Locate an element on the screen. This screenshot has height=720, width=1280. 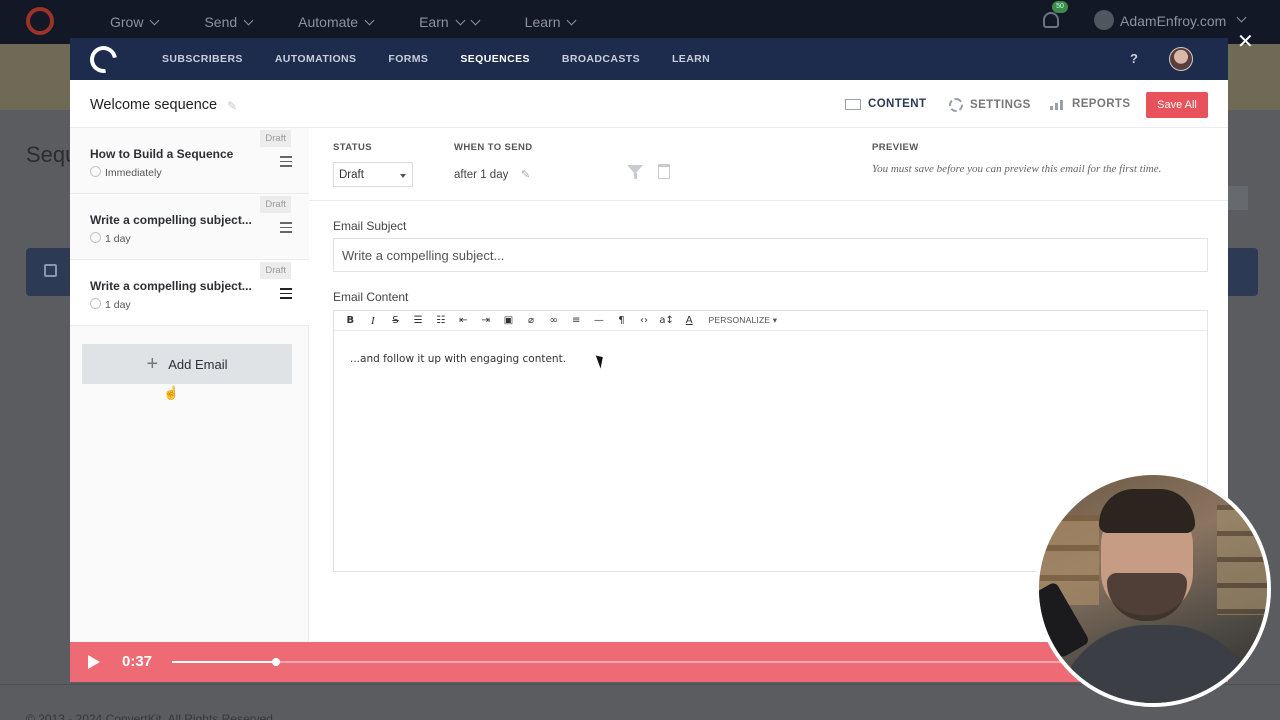
sequence-title: Welcome sequence is located at coordinates (153, 105).